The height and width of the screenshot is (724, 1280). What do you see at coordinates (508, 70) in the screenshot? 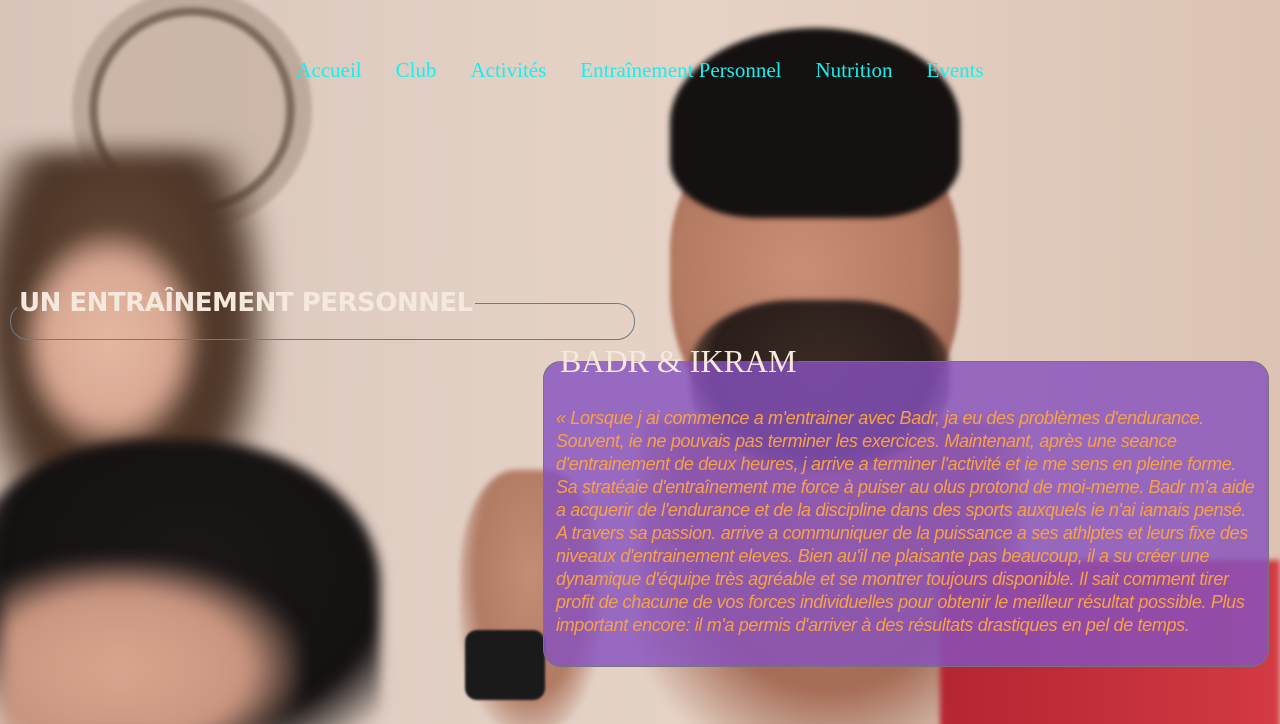
I see `nav-link-activites: Activités` at bounding box center [508, 70].